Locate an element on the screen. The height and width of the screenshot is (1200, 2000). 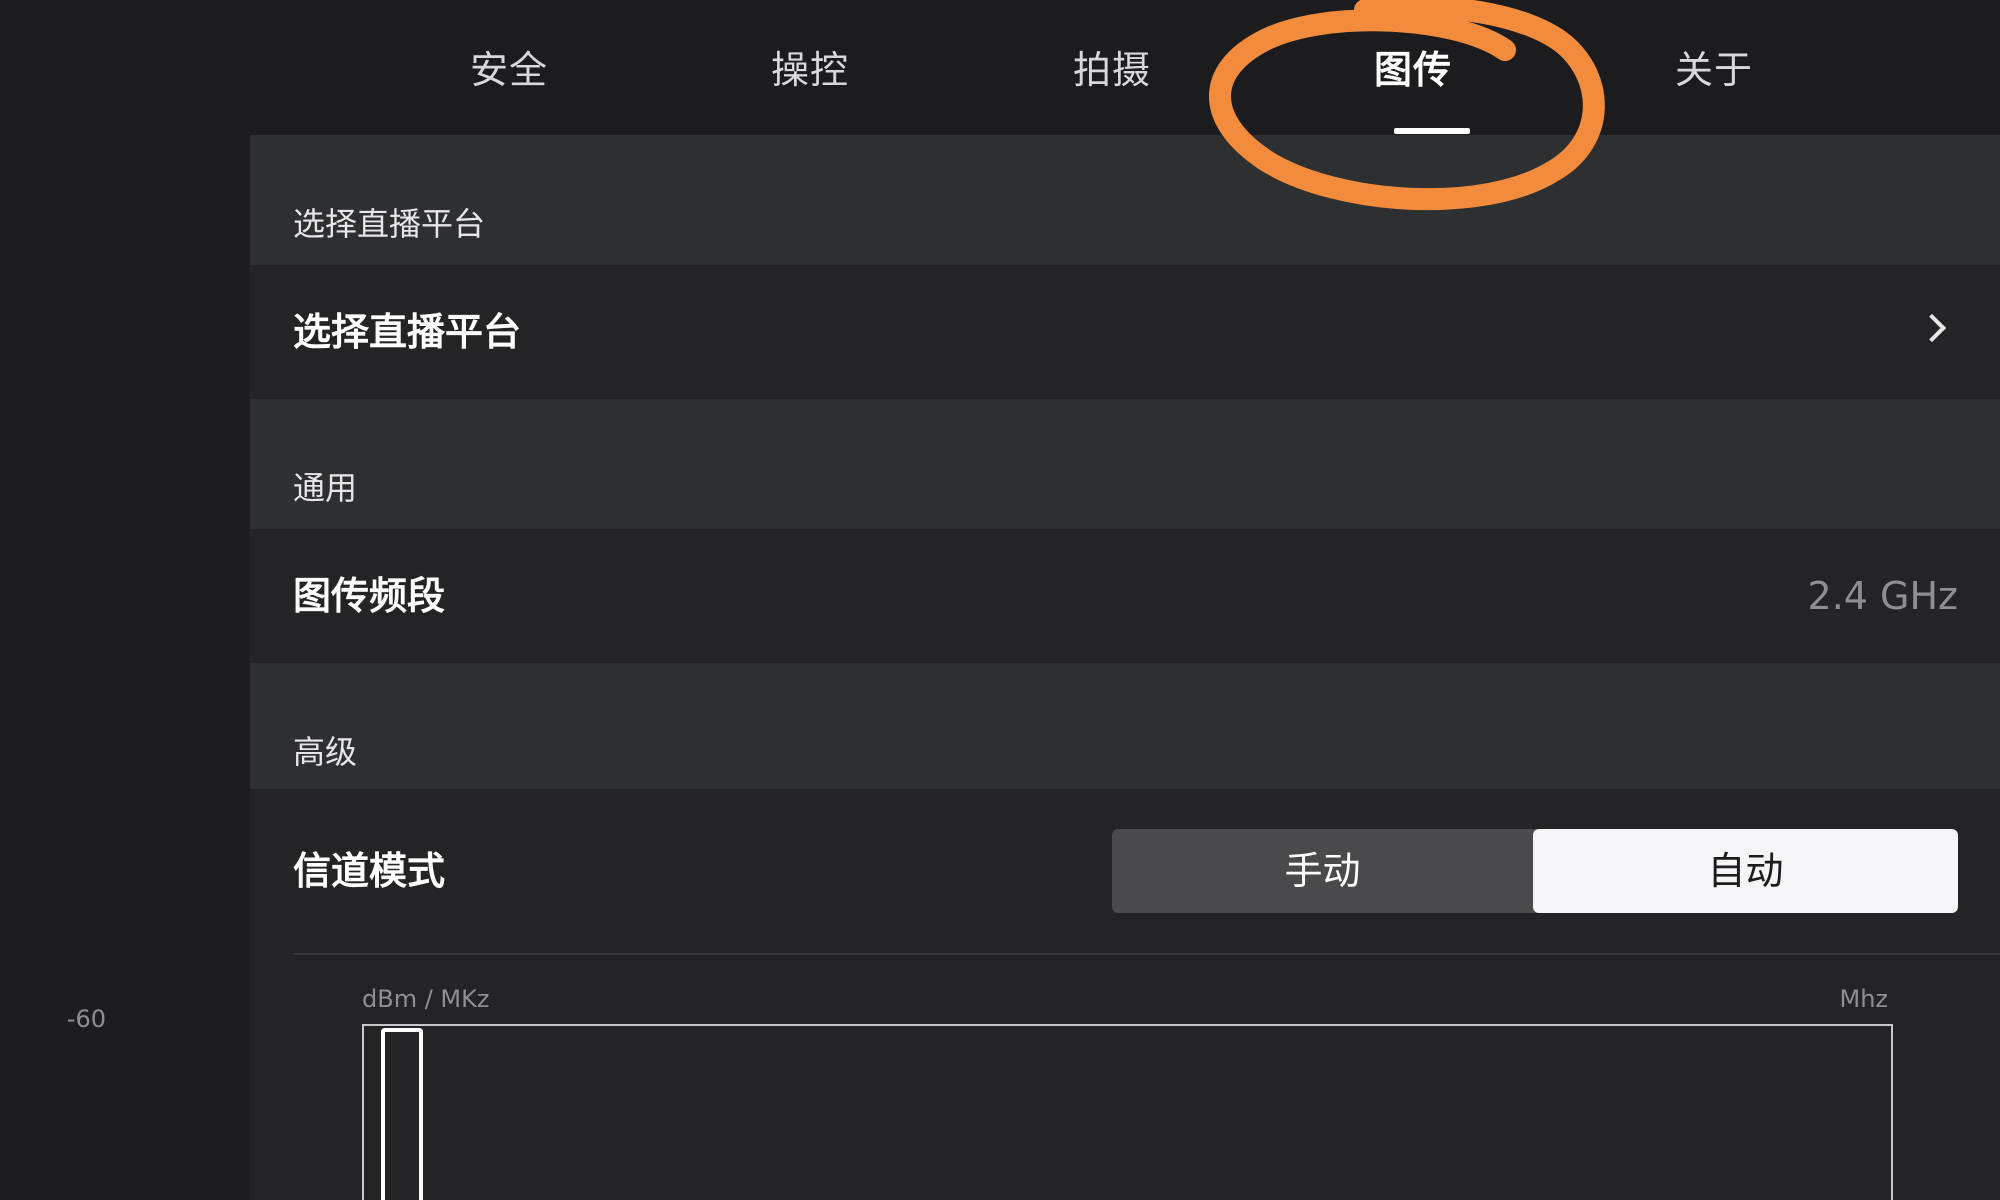
left-sidebar-area is located at coordinates (125, 600).